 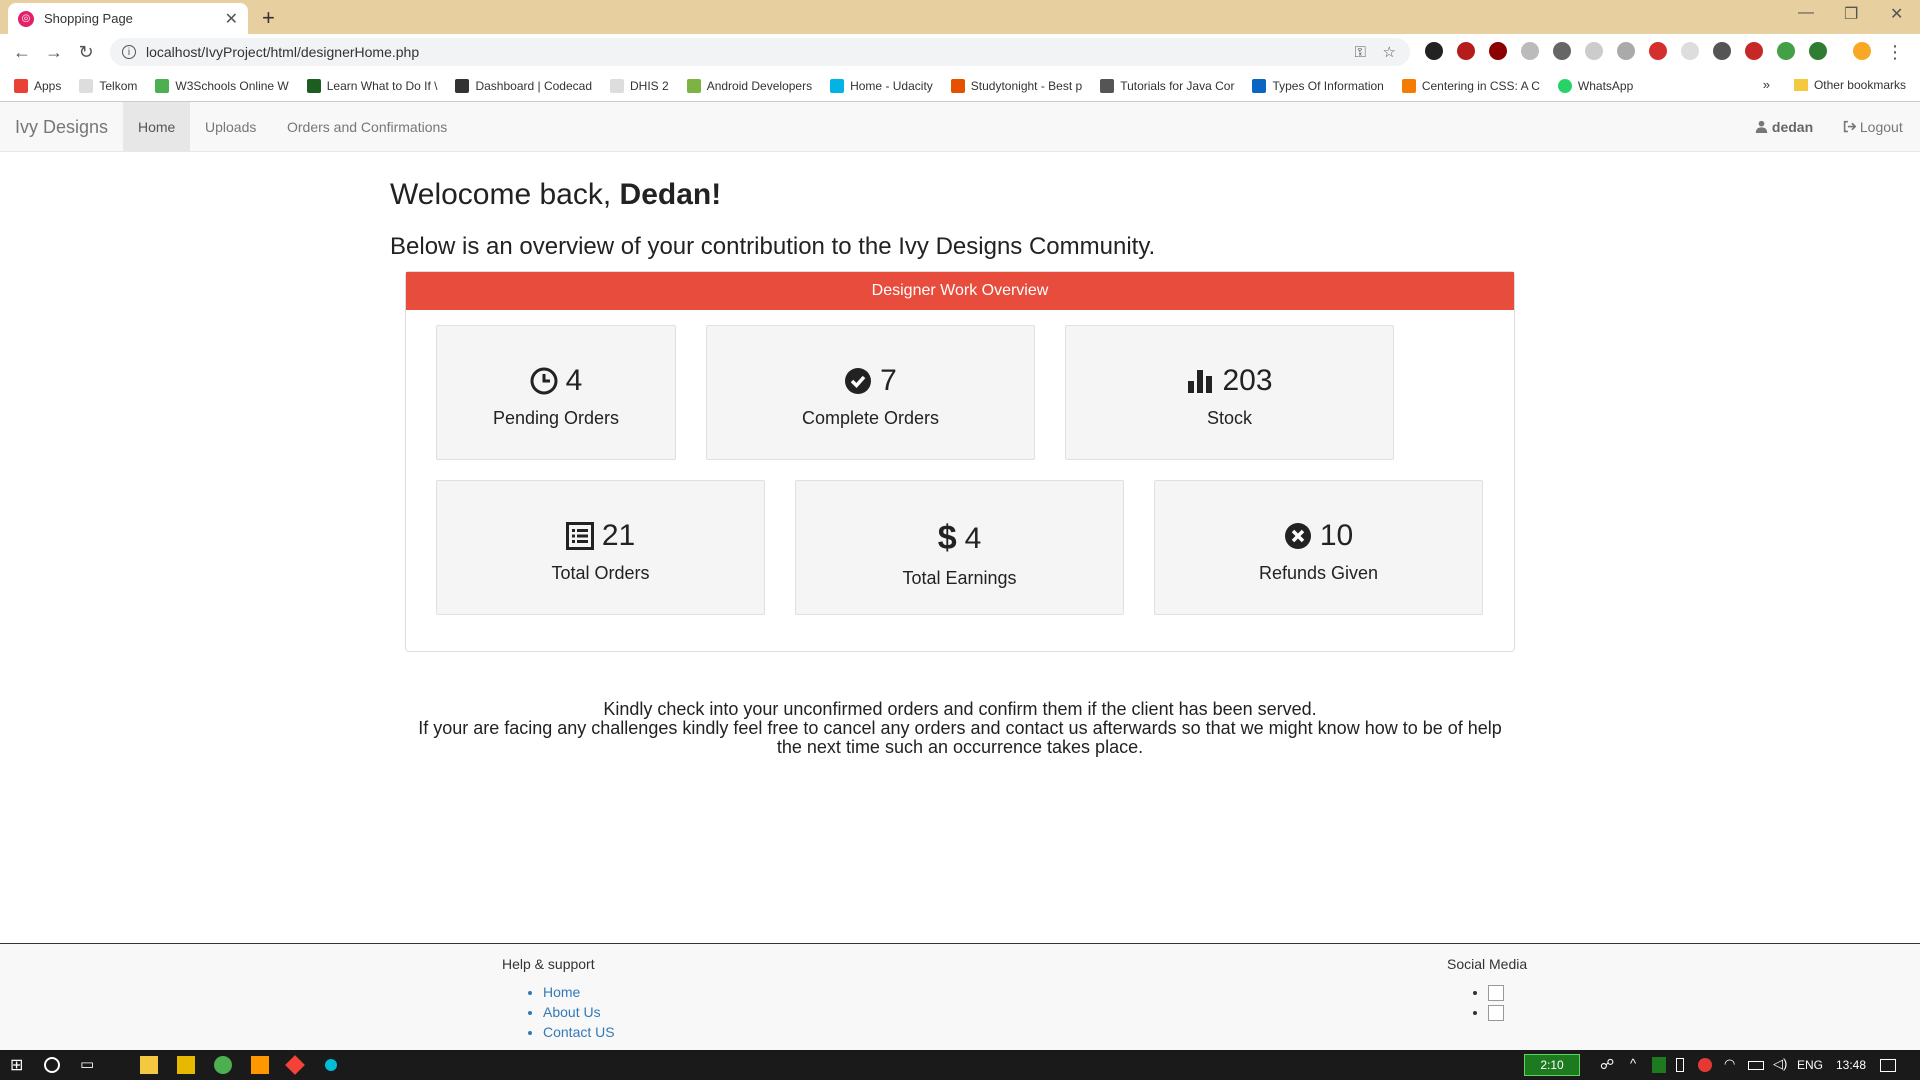 I want to click on minimize-icon: —, so click(x=1806, y=13).